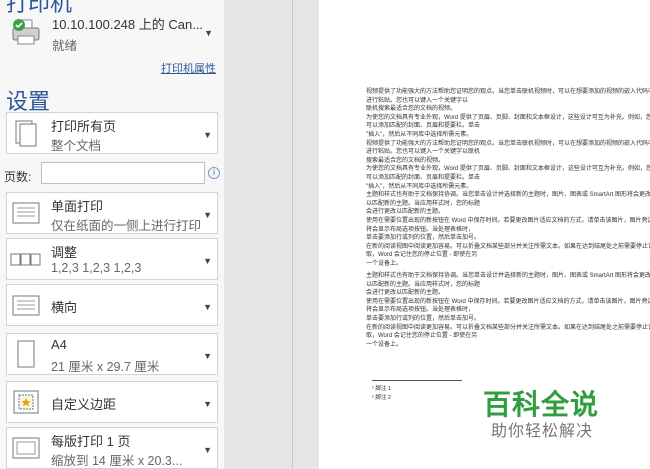 Image resolution: width=650 pixels, height=469 pixels. What do you see at coordinates (112, 305) in the screenshot?
I see `orientation-dropdown: 横向 ▼` at bounding box center [112, 305].